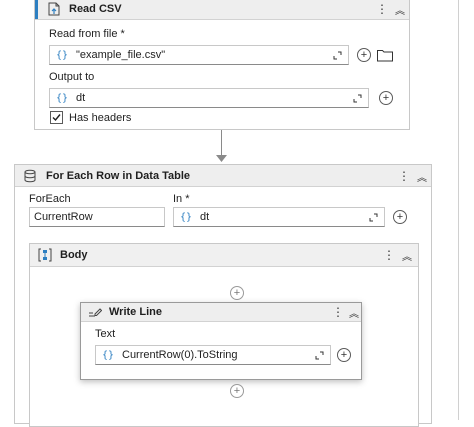 Image resolution: width=474 pixels, height=427 pixels. Describe the element at coordinates (209, 98) in the screenshot. I see `output-to-field: {} dt` at that location.